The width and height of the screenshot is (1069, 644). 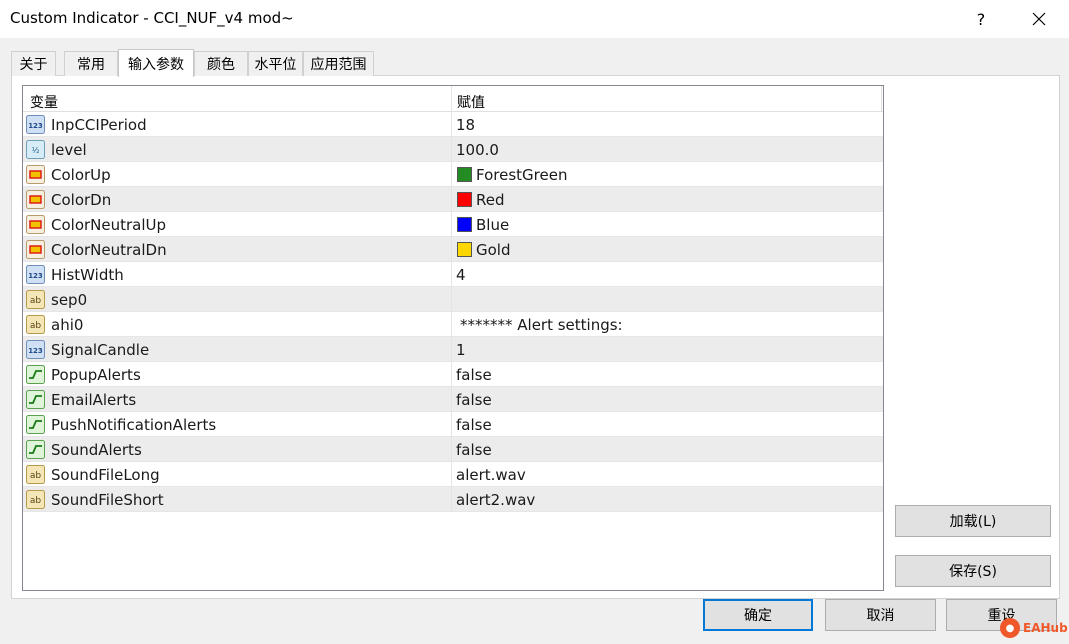 I want to click on variable-name: ahi0, so click(x=67, y=325).